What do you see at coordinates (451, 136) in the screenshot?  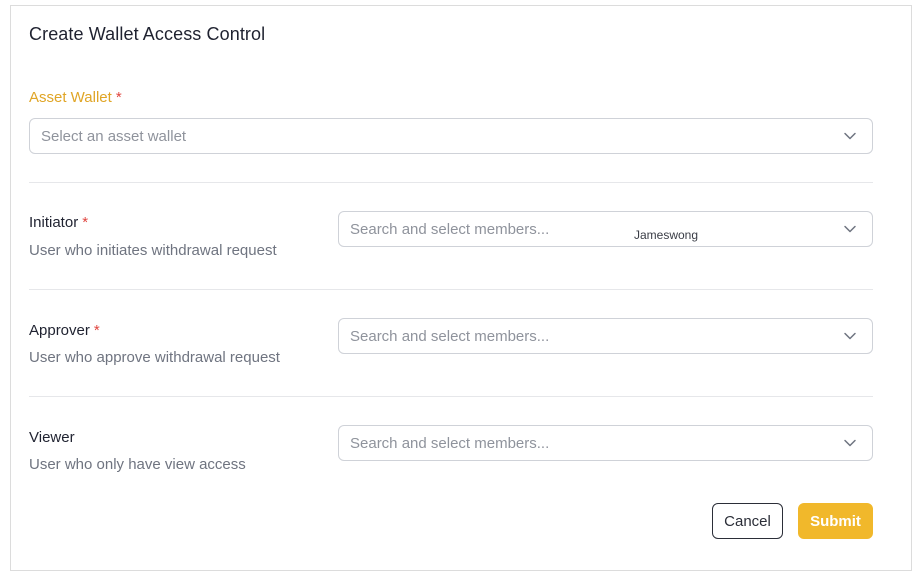 I see `asset-wallet-select: Select an asset wallet` at bounding box center [451, 136].